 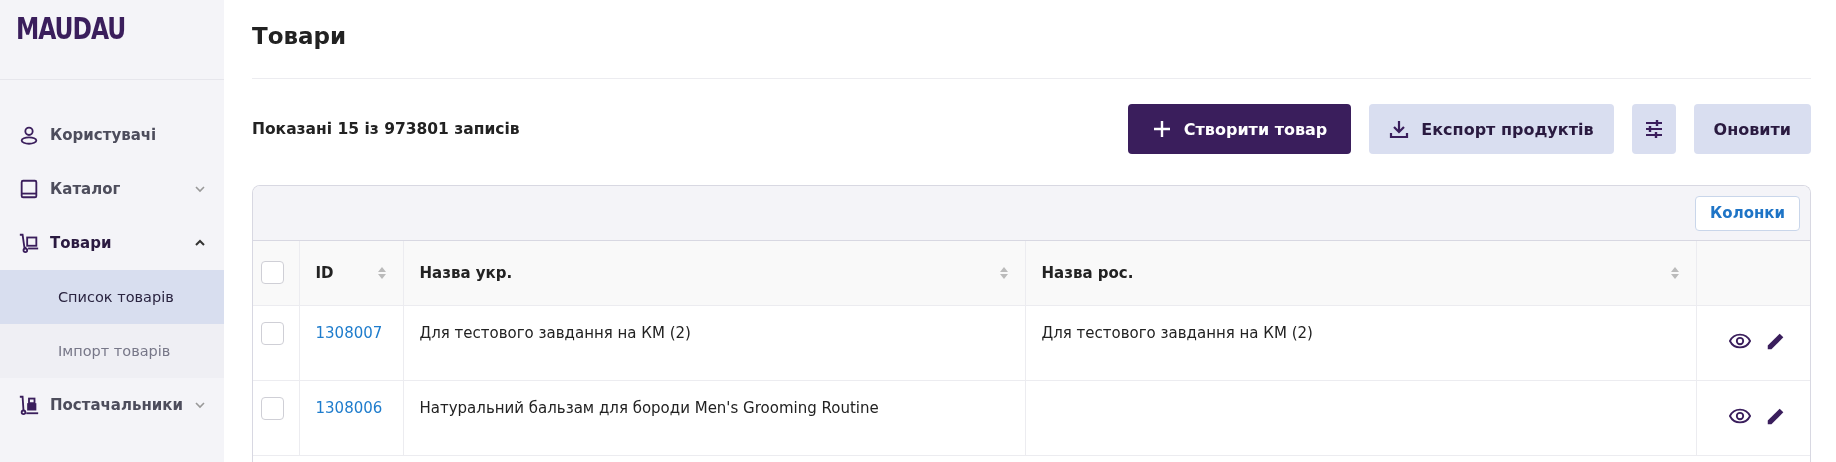 I want to click on column-header: ID, so click(x=351, y=273).